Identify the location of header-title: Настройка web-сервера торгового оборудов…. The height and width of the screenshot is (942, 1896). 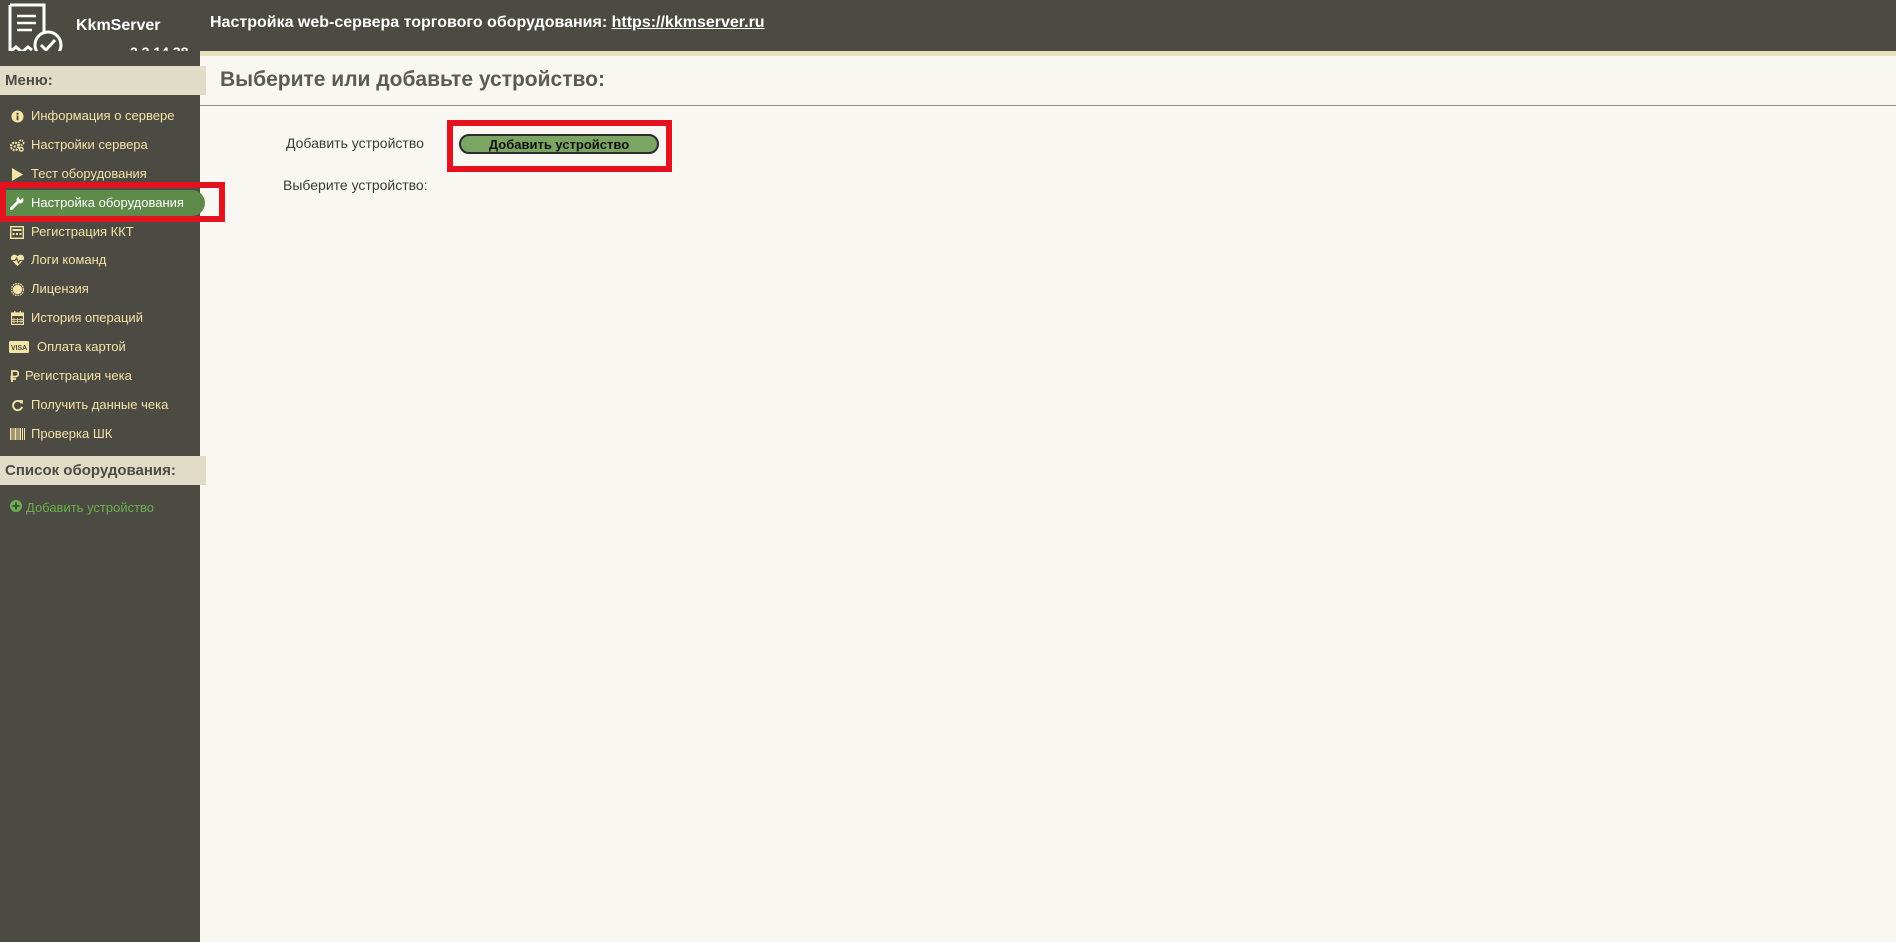
(487, 23).